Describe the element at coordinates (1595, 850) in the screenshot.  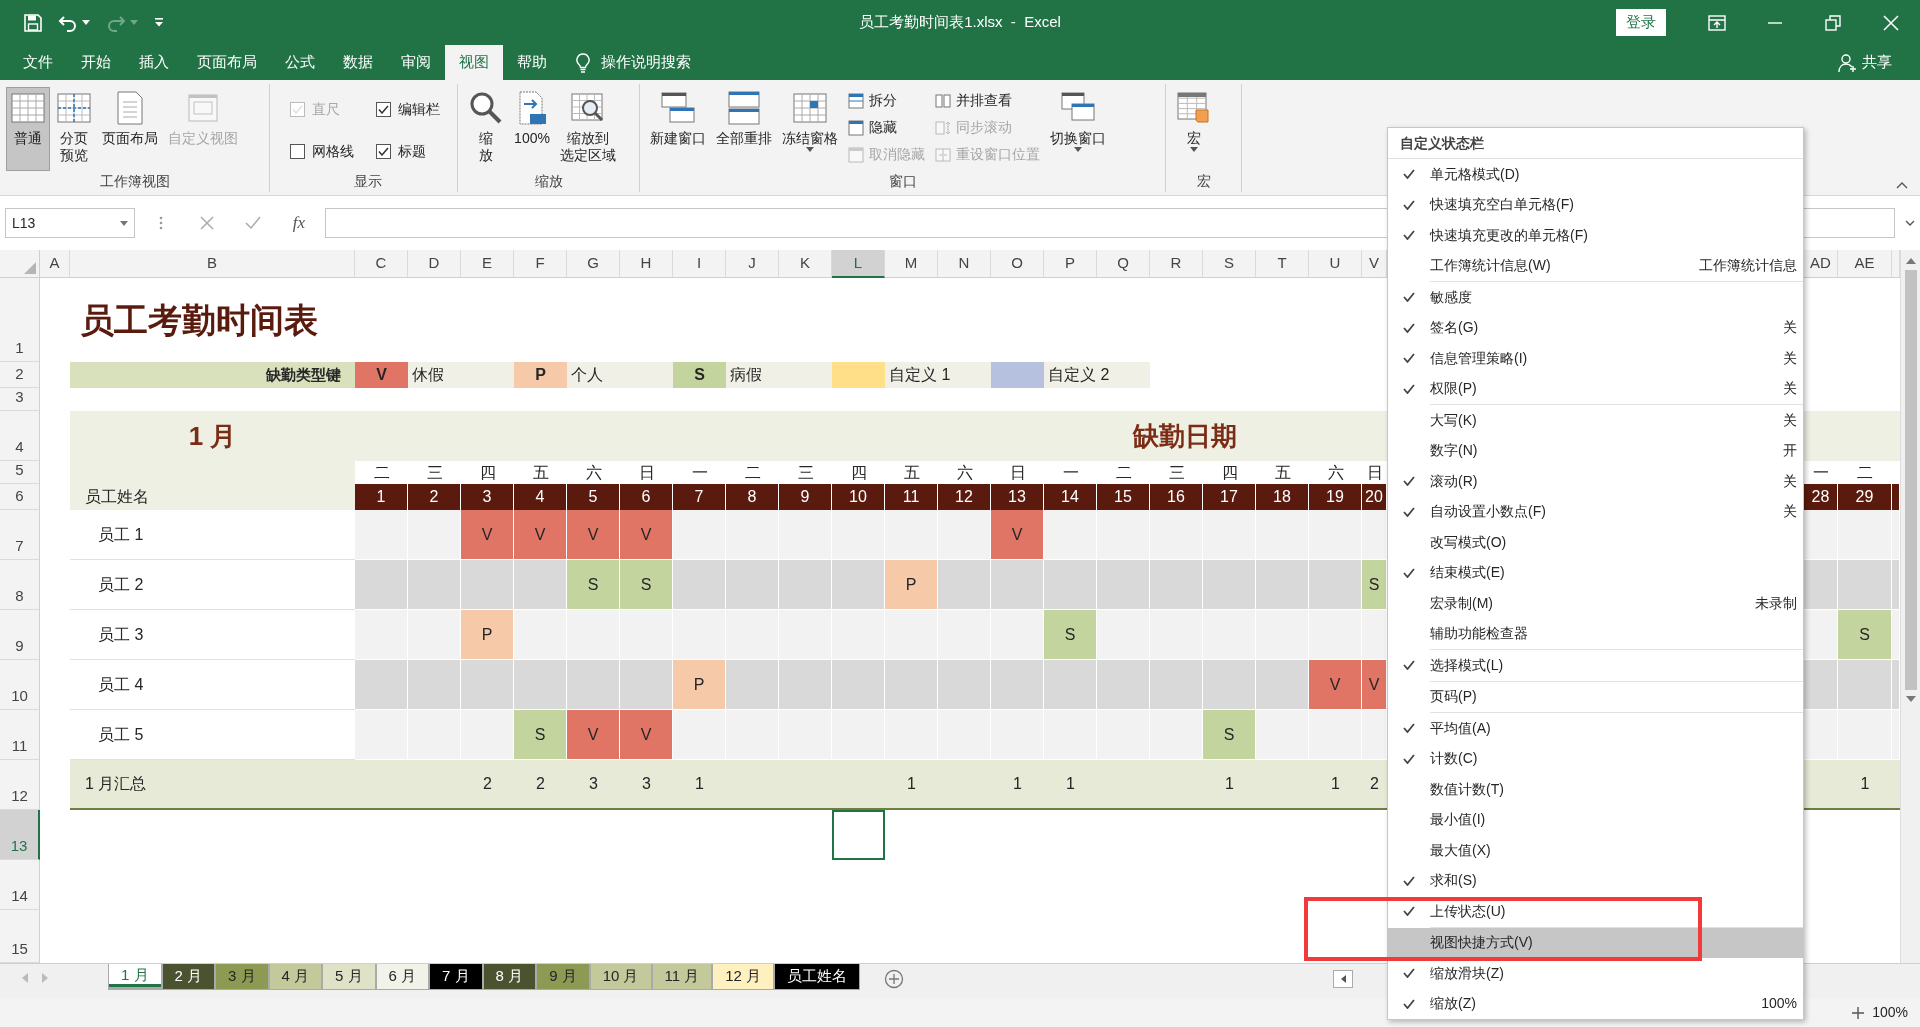
I see `menu-item: 最大值(X)` at that location.